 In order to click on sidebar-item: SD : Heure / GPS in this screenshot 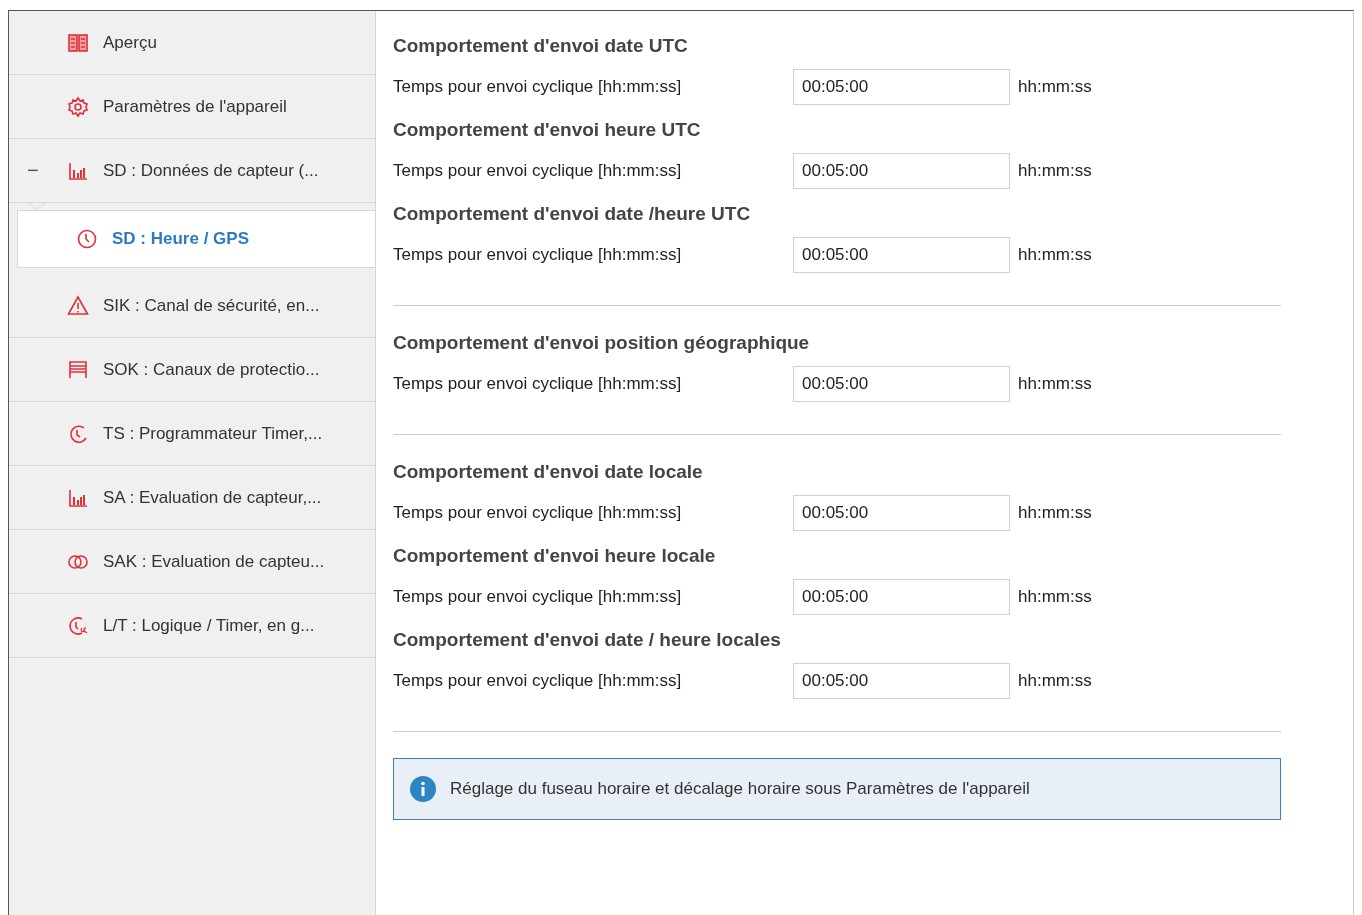, I will do `click(196, 239)`.